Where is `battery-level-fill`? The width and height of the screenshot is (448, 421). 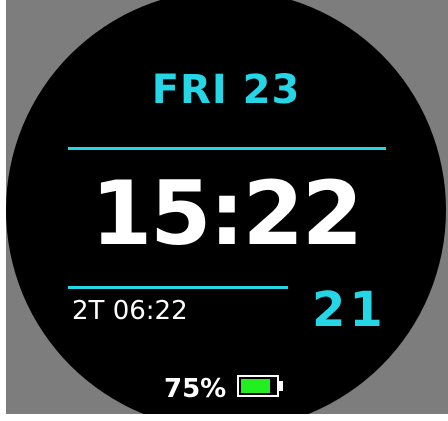 battery-level-fill is located at coordinates (255, 386).